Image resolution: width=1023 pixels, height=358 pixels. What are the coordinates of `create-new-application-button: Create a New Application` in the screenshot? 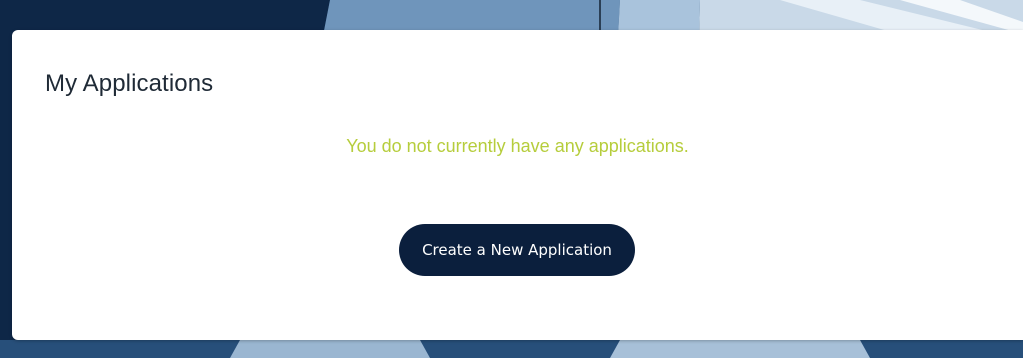 It's located at (517, 250).